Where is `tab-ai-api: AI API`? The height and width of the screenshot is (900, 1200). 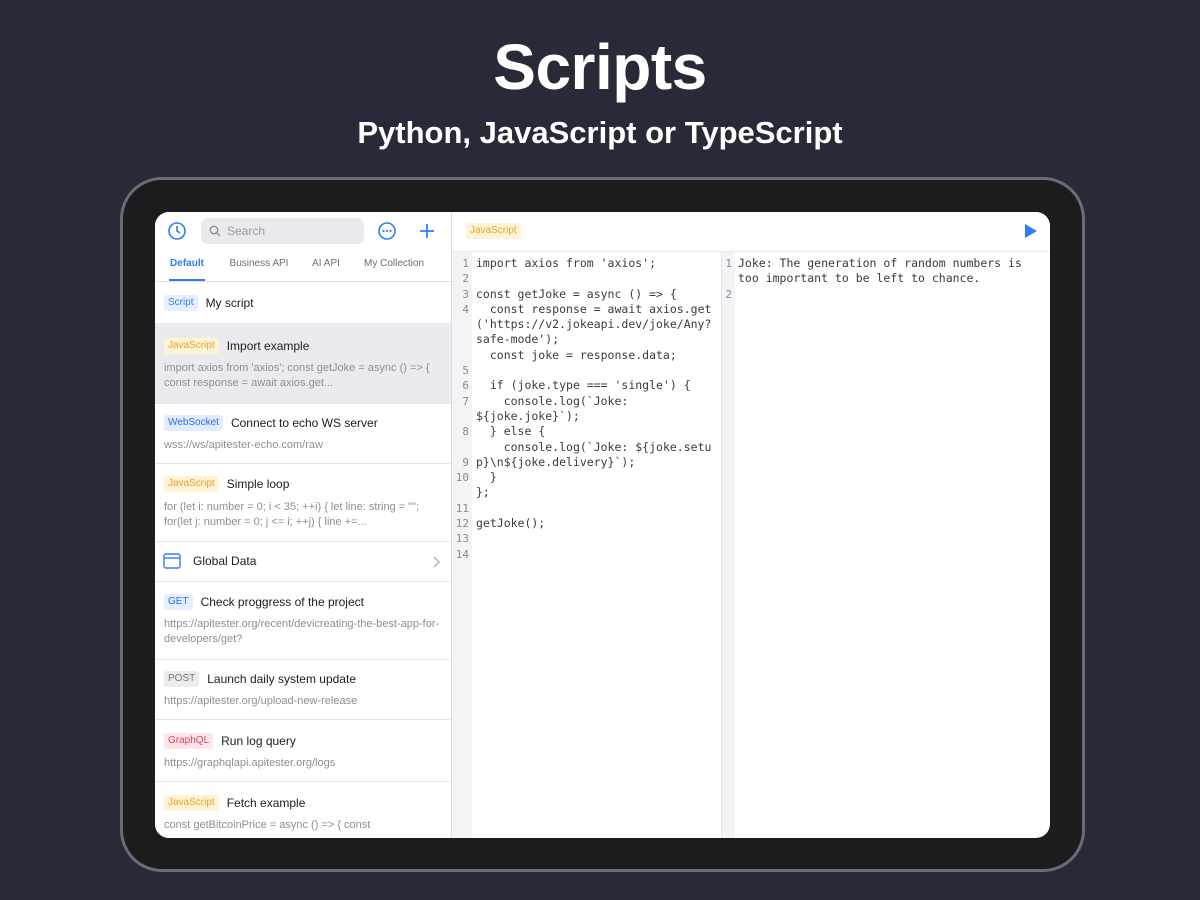 tab-ai-api: AI API is located at coordinates (326, 266).